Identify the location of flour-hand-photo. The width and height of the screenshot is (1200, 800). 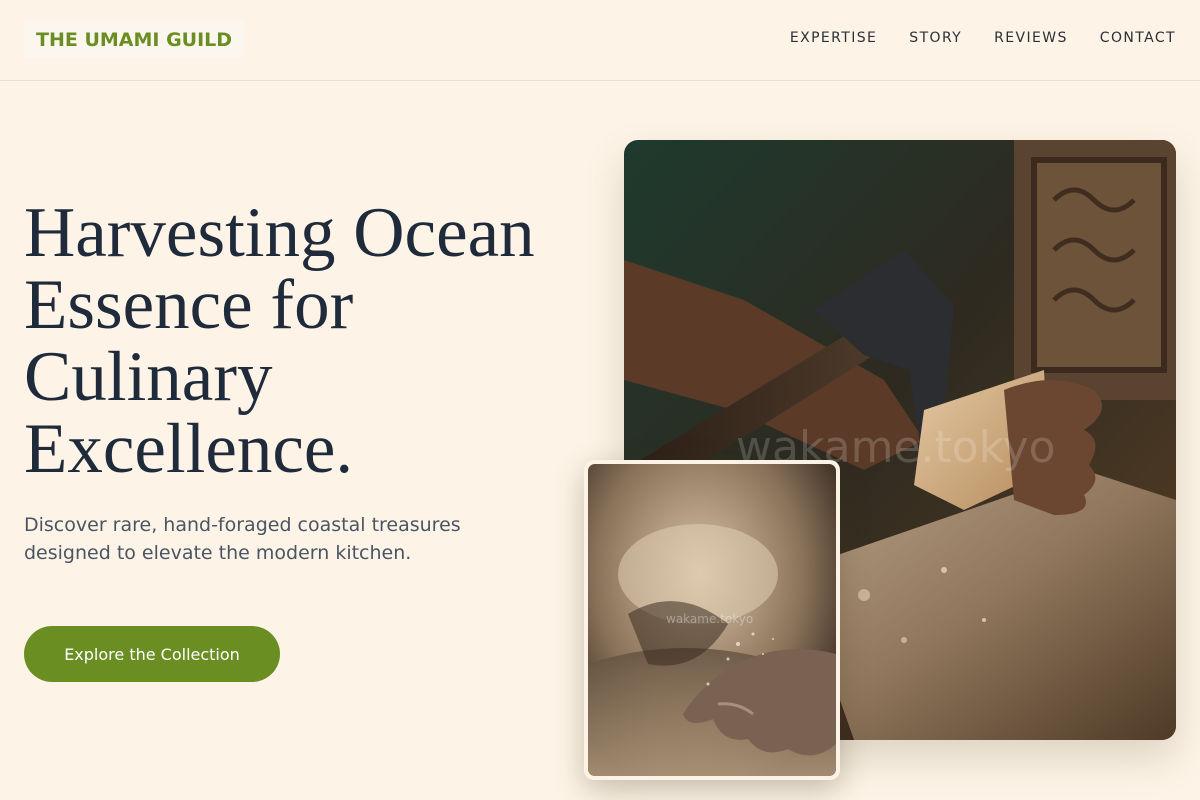
(712, 620).